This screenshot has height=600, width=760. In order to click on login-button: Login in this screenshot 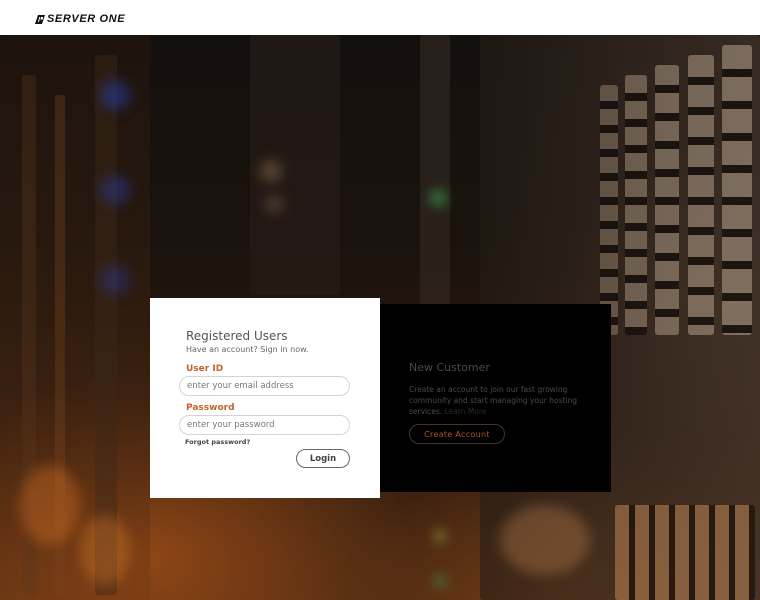, I will do `click(323, 458)`.